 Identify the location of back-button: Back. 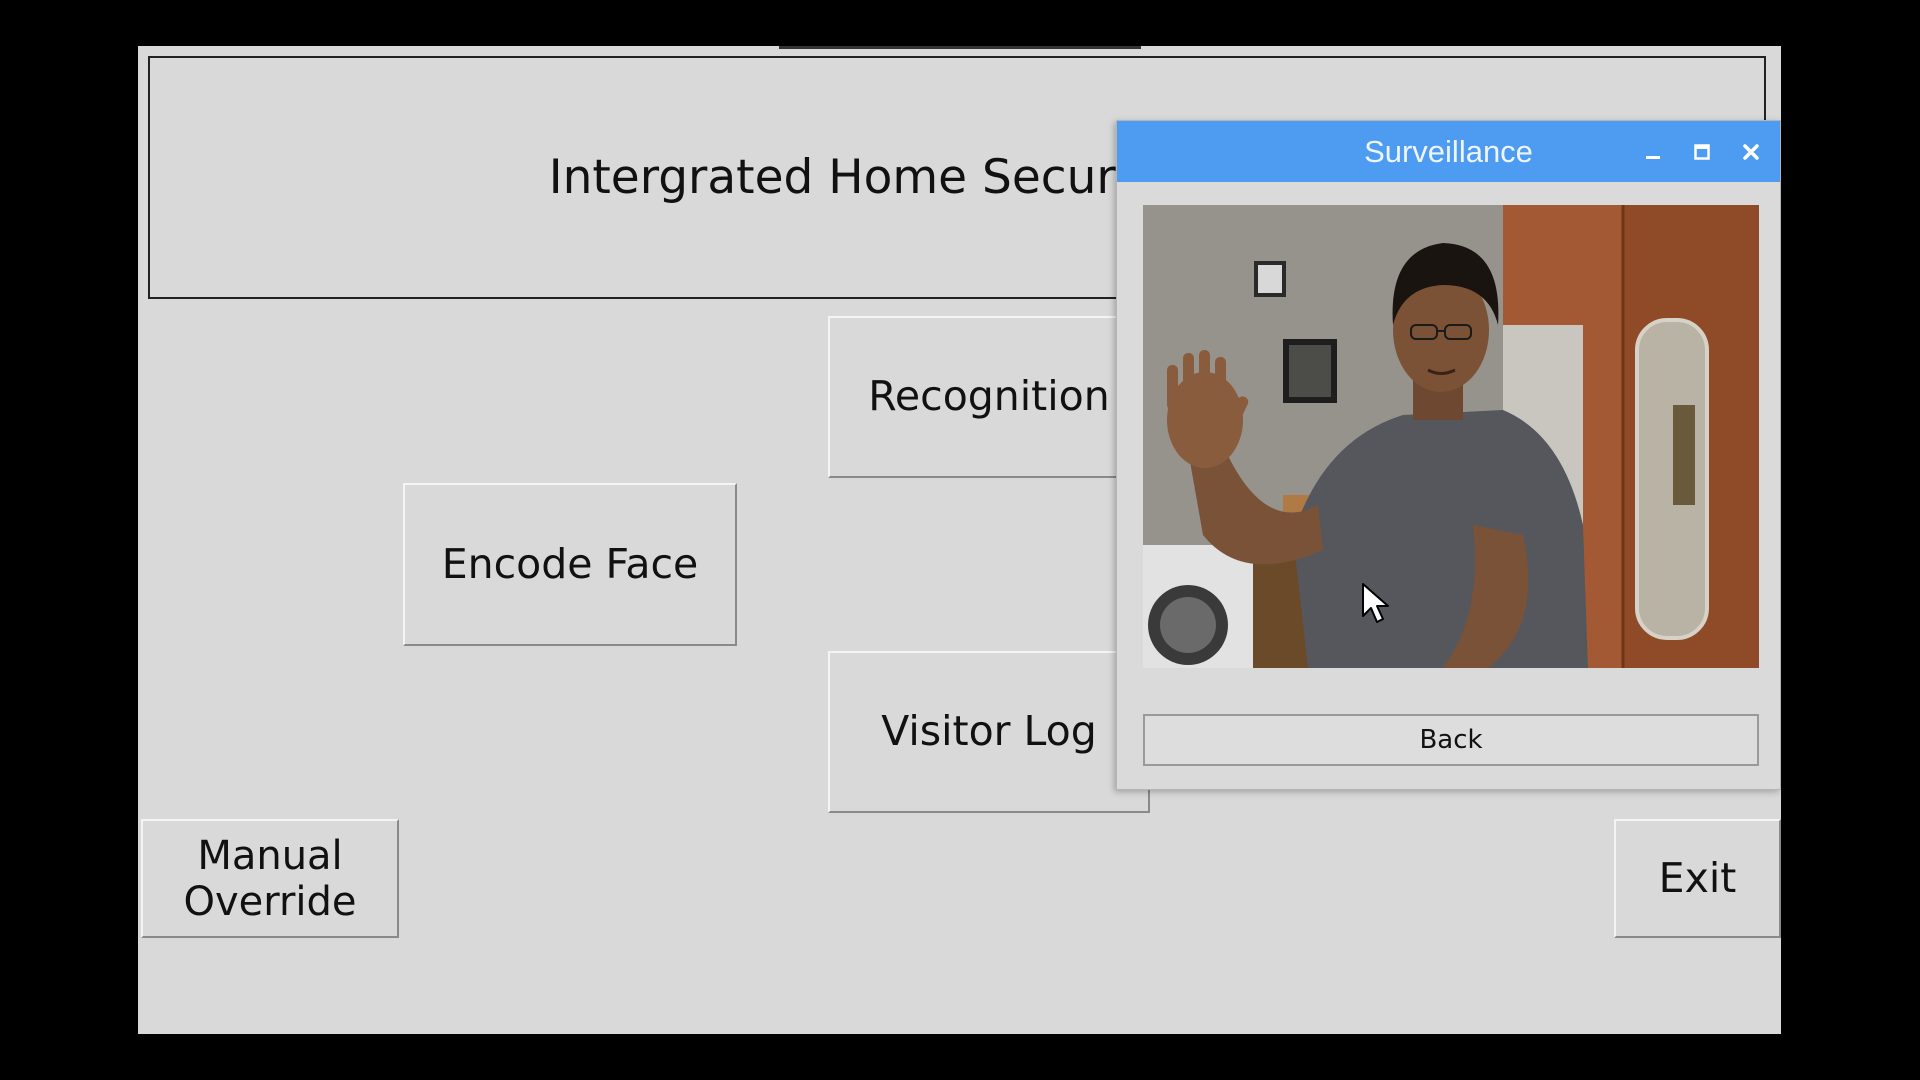
(1451, 740).